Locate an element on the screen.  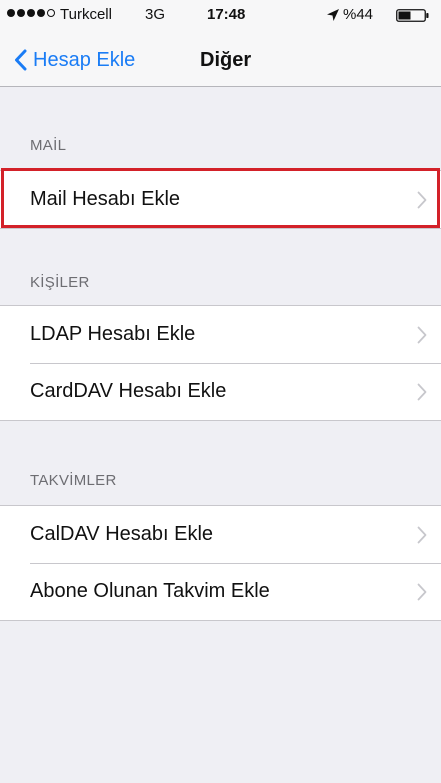
list-item-subscribed-calendar: Abone Olunan Takvim Ekle is located at coordinates (220, 591).